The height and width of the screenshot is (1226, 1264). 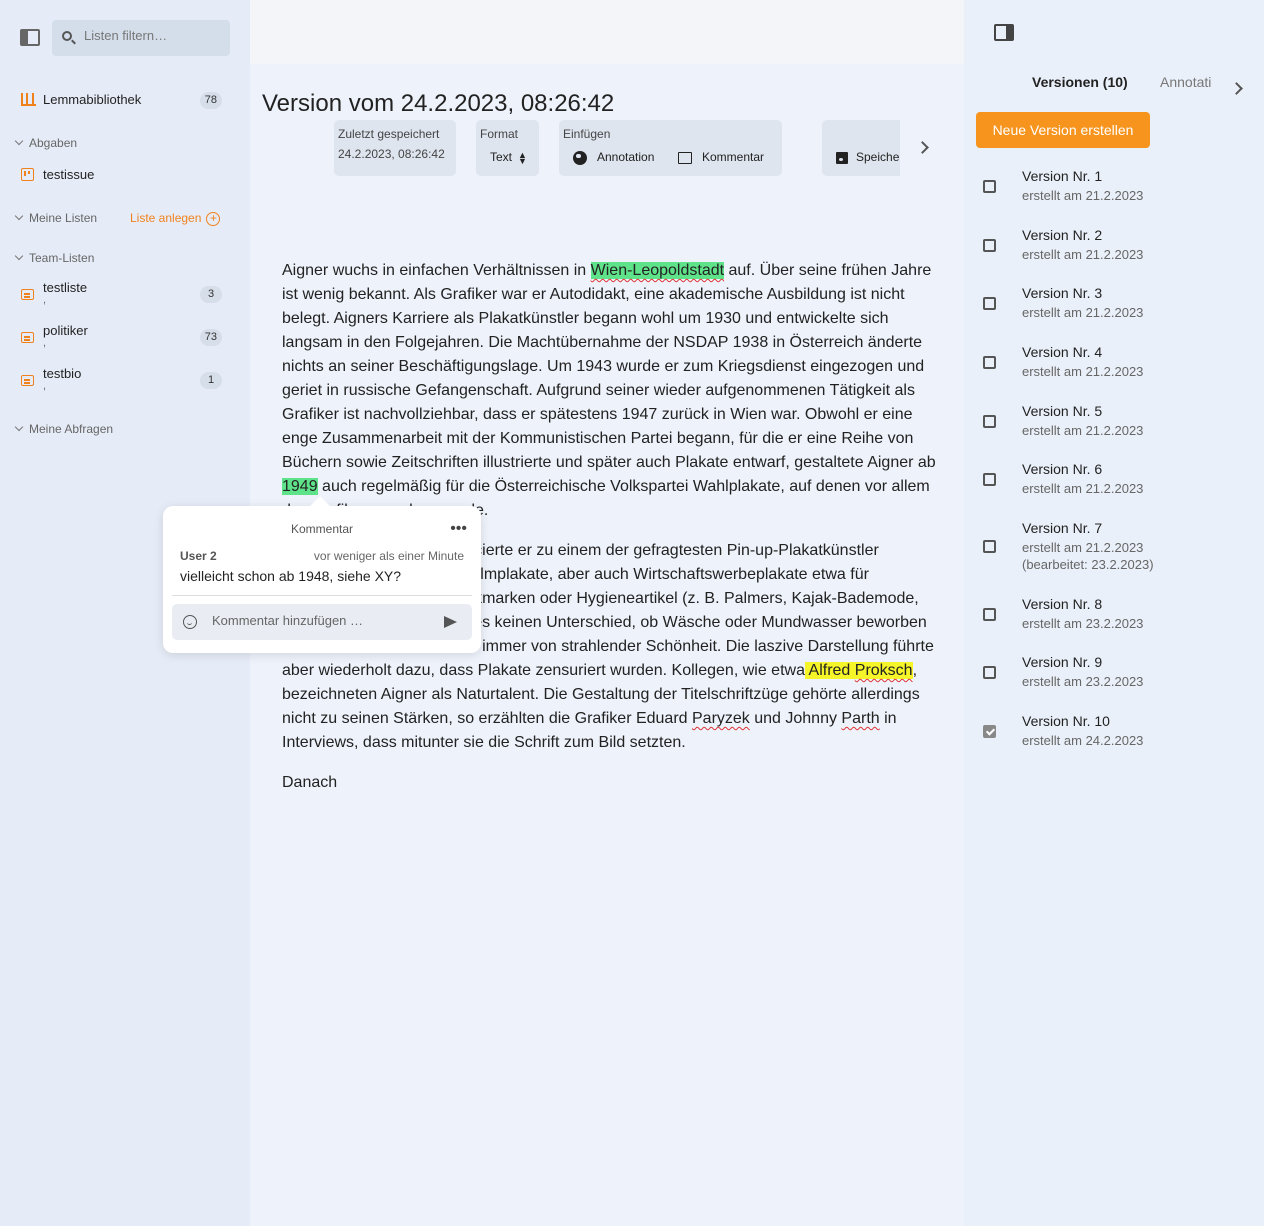 What do you see at coordinates (1063, 130) in the screenshot?
I see `new-version-button: Neue Version erstellen` at bounding box center [1063, 130].